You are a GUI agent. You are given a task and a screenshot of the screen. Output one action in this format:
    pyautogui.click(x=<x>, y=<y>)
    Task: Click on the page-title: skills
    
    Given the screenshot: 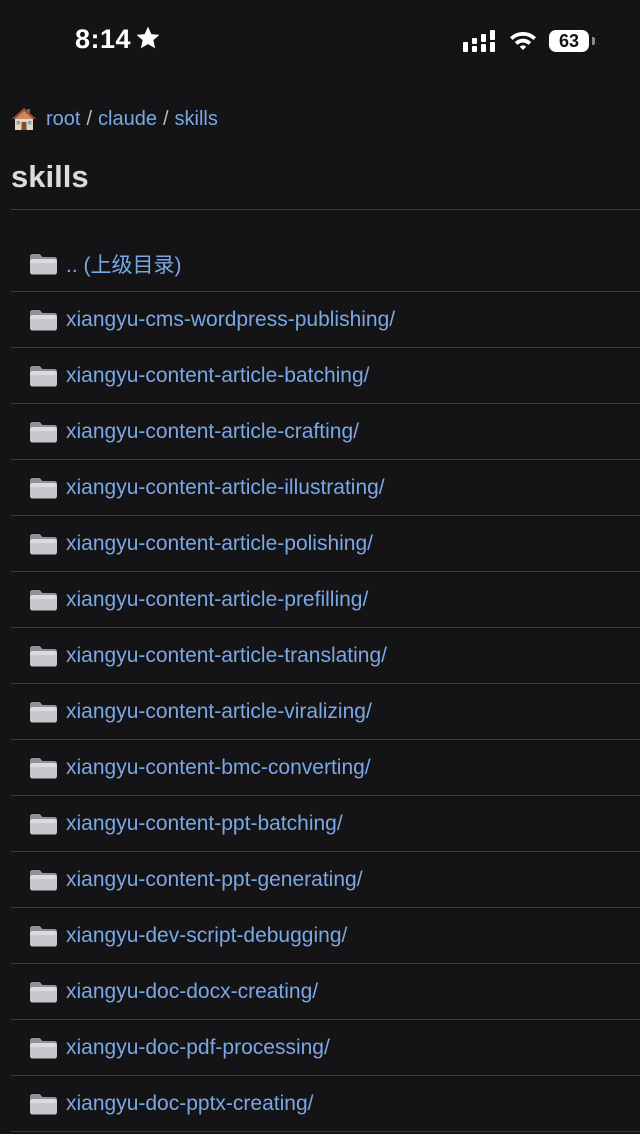 What is the action you would take?
    pyautogui.click(x=50, y=176)
    